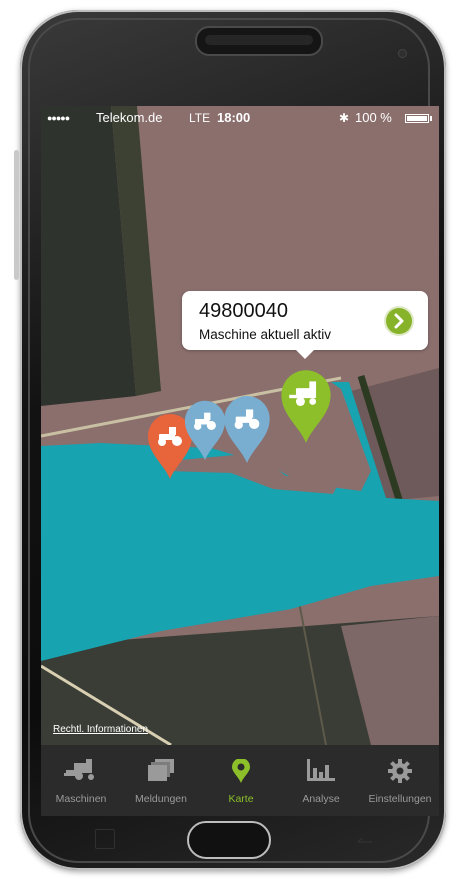  Describe the element at coordinates (400, 799) in the screenshot. I see `tab-label-einstellungen: Einstellungen` at that location.